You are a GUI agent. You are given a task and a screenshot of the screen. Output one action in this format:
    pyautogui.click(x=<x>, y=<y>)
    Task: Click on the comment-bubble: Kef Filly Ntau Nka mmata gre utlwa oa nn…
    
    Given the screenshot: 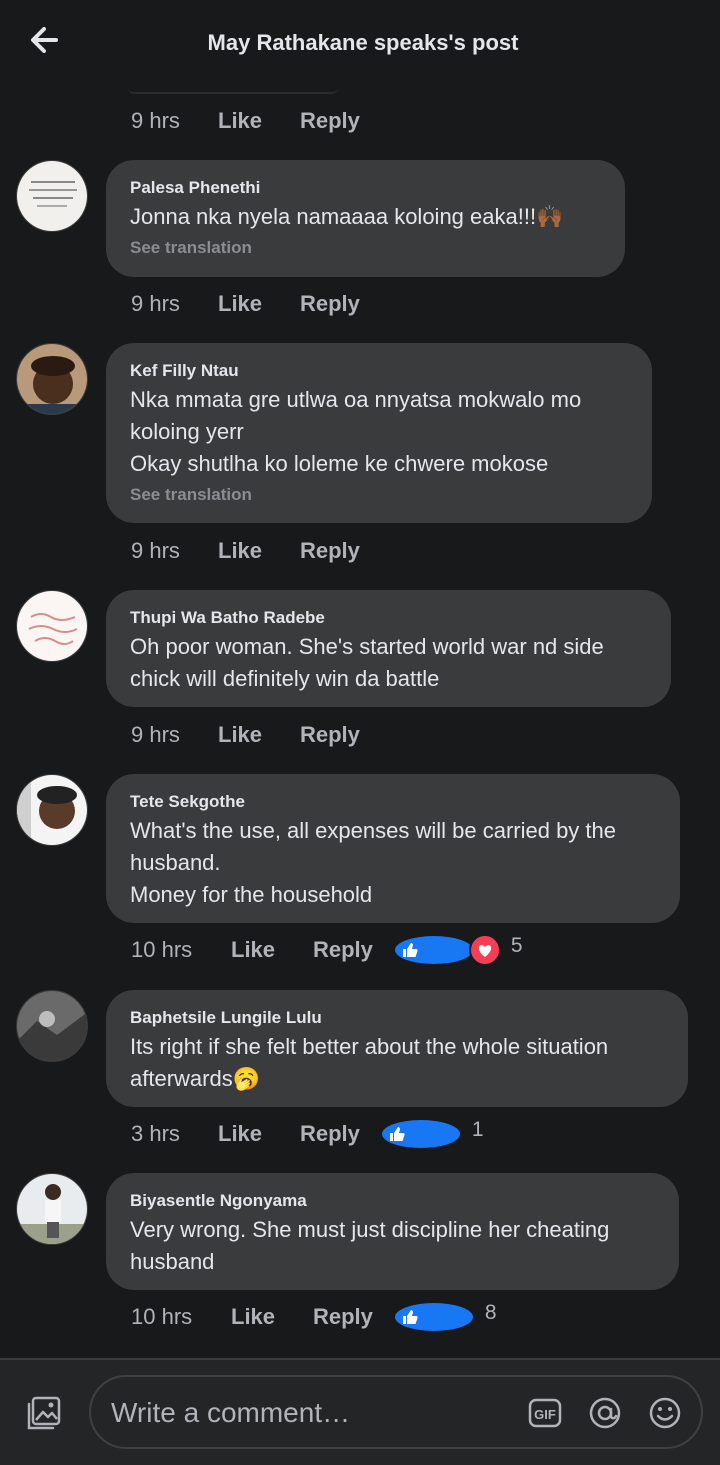 What is the action you would take?
    pyautogui.click(x=379, y=433)
    